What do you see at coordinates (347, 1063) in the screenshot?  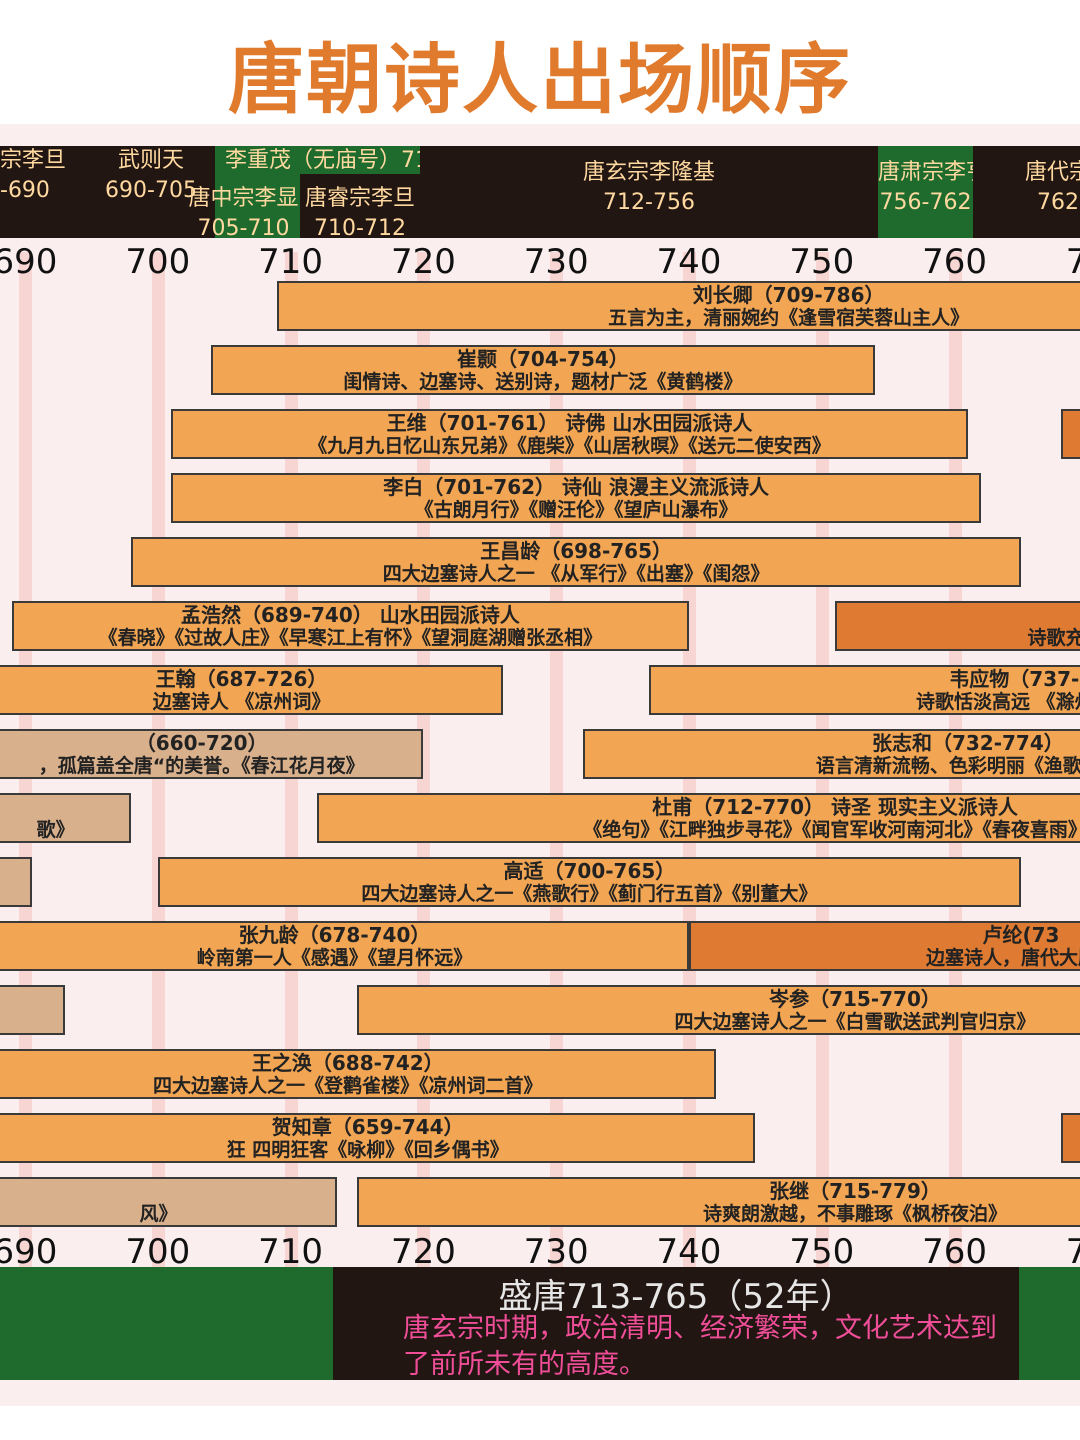 I see `poet-name: 王之涣（688-742）` at bounding box center [347, 1063].